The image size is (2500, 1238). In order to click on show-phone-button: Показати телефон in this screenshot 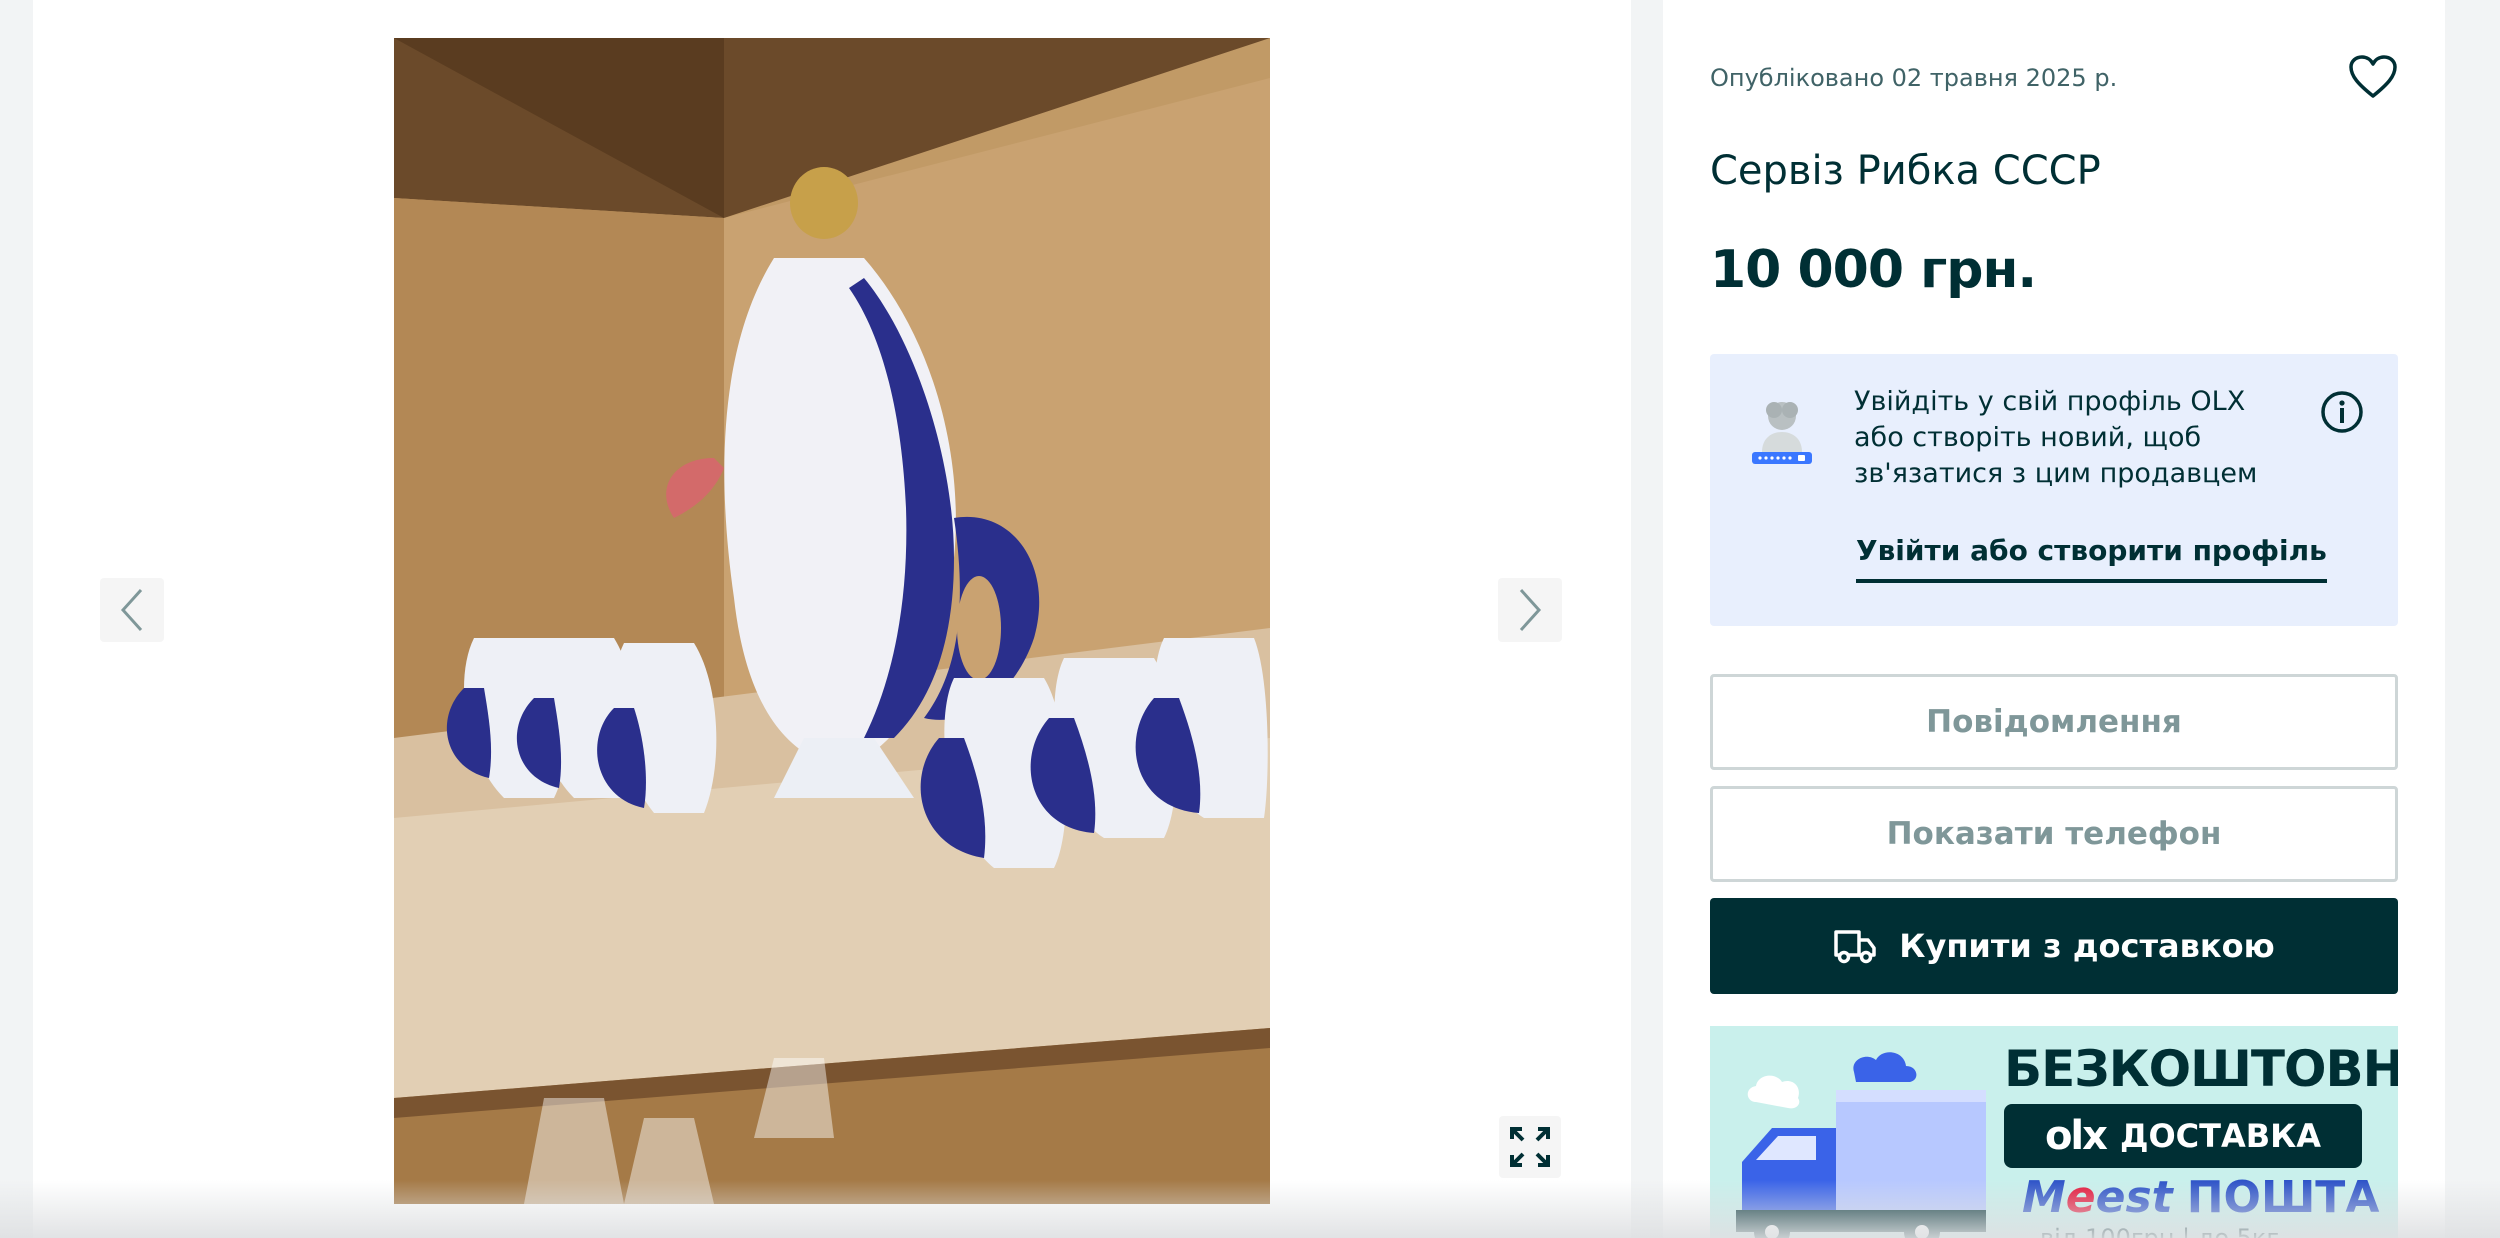, I will do `click(2054, 834)`.